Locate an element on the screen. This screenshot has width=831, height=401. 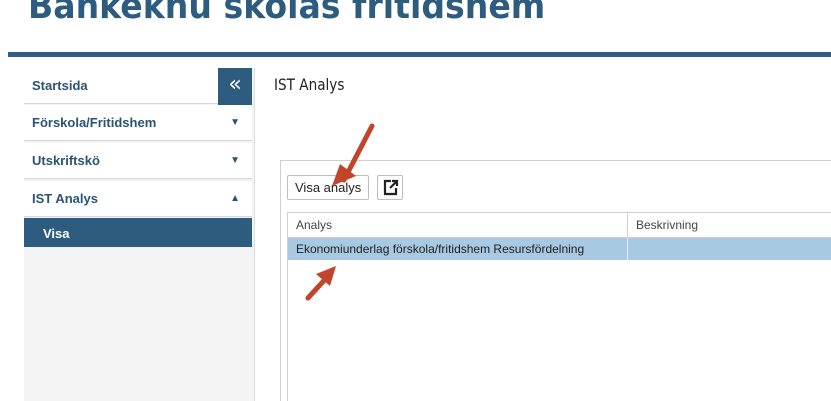
site-title: Bankeknu skolas fritidshem is located at coordinates (287, 13).